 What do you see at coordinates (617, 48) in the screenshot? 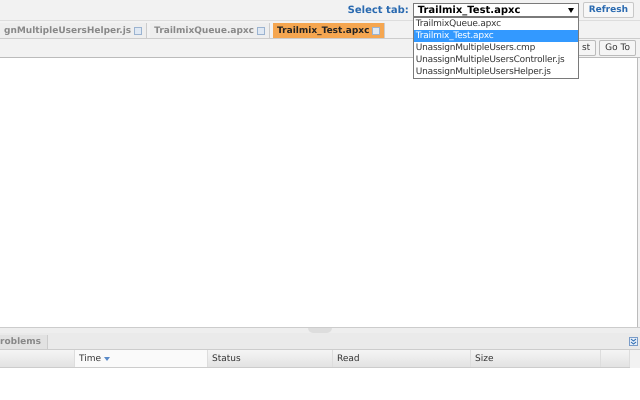
I see `toolbar-button: Go To` at bounding box center [617, 48].